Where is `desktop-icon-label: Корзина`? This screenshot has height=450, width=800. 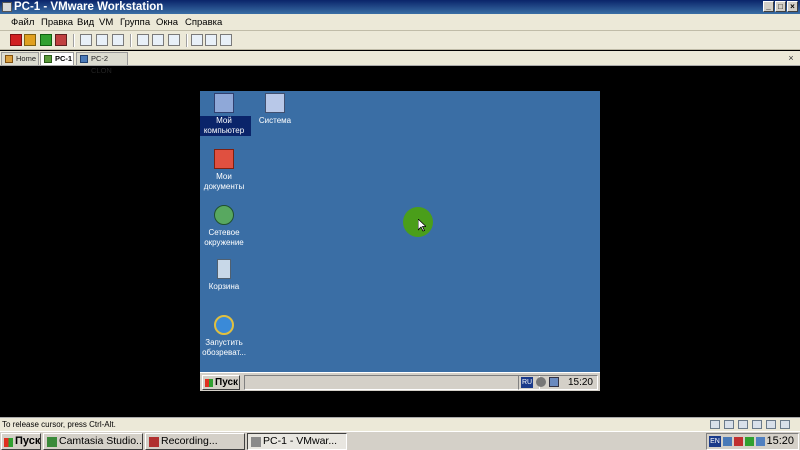 desktop-icon-label: Корзина is located at coordinates (224, 286).